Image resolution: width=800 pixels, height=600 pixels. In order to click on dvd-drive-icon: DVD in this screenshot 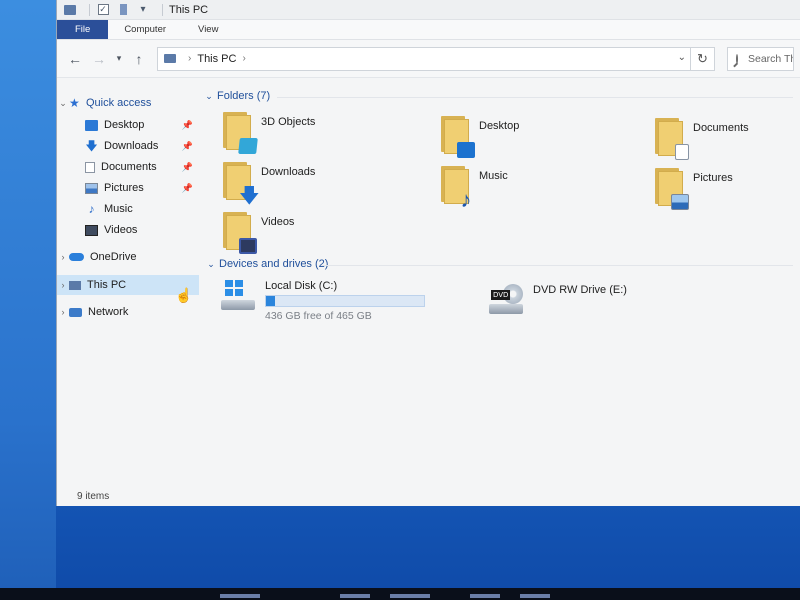, I will do `click(507, 300)`.